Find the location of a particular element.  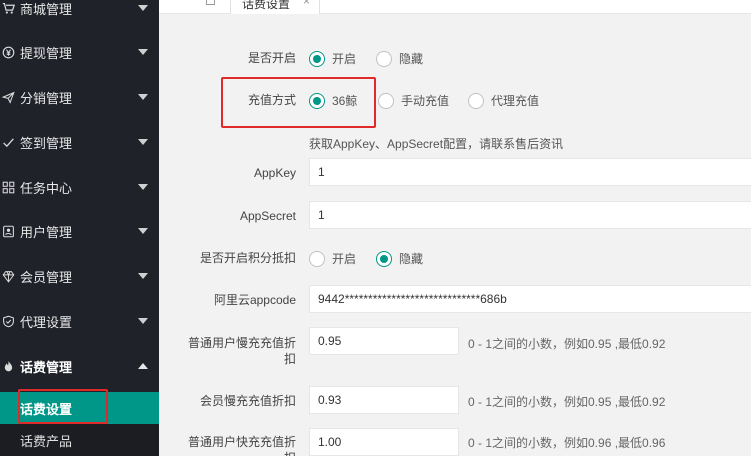

appkey-input: 1 is located at coordinates (530, 172).